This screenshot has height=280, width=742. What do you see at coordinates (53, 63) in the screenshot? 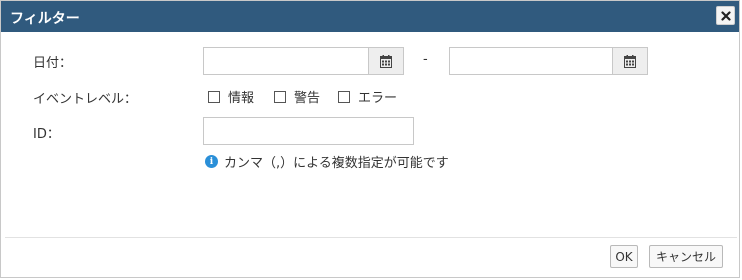
I see `date-label: 日付：` at bounding box center [53, 63].